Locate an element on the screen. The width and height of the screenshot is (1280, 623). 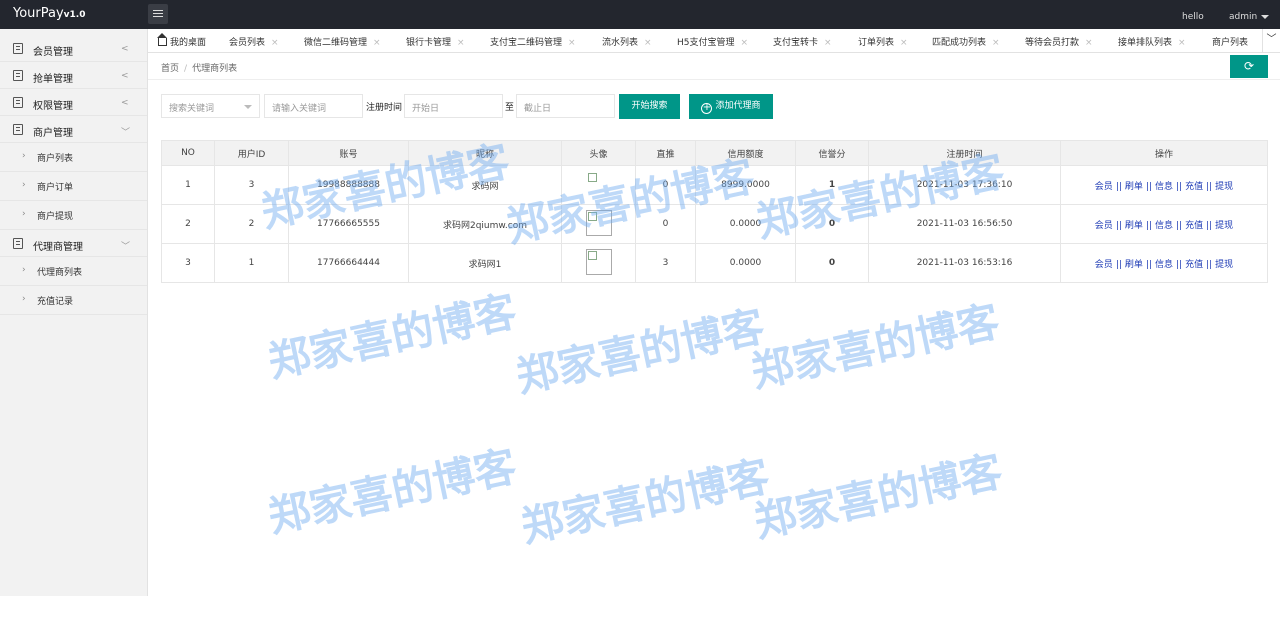
sidebar-subitem-merchant-orders: › 商户订单 is located at coordinates (73, 186).